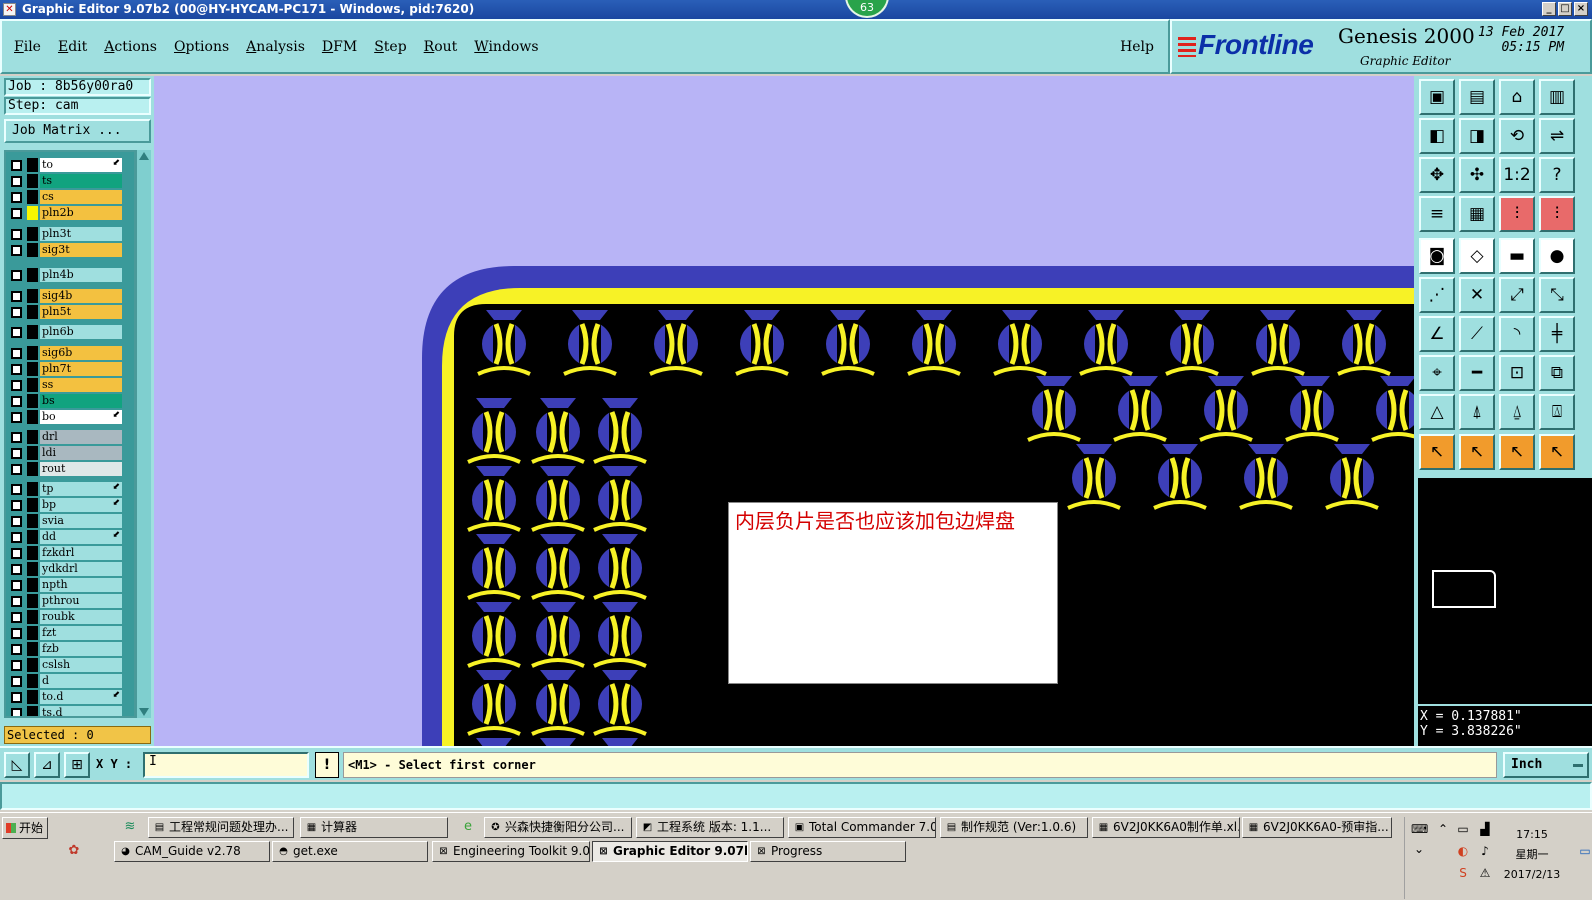 Image resolution: width=1592 pixels, height=900 pixels. Describe the element at coordinates (1014, 827) in the screenshot. I see `taskbar-button: ▤ 制作规范 (Ver:1.0.6)` at that location.